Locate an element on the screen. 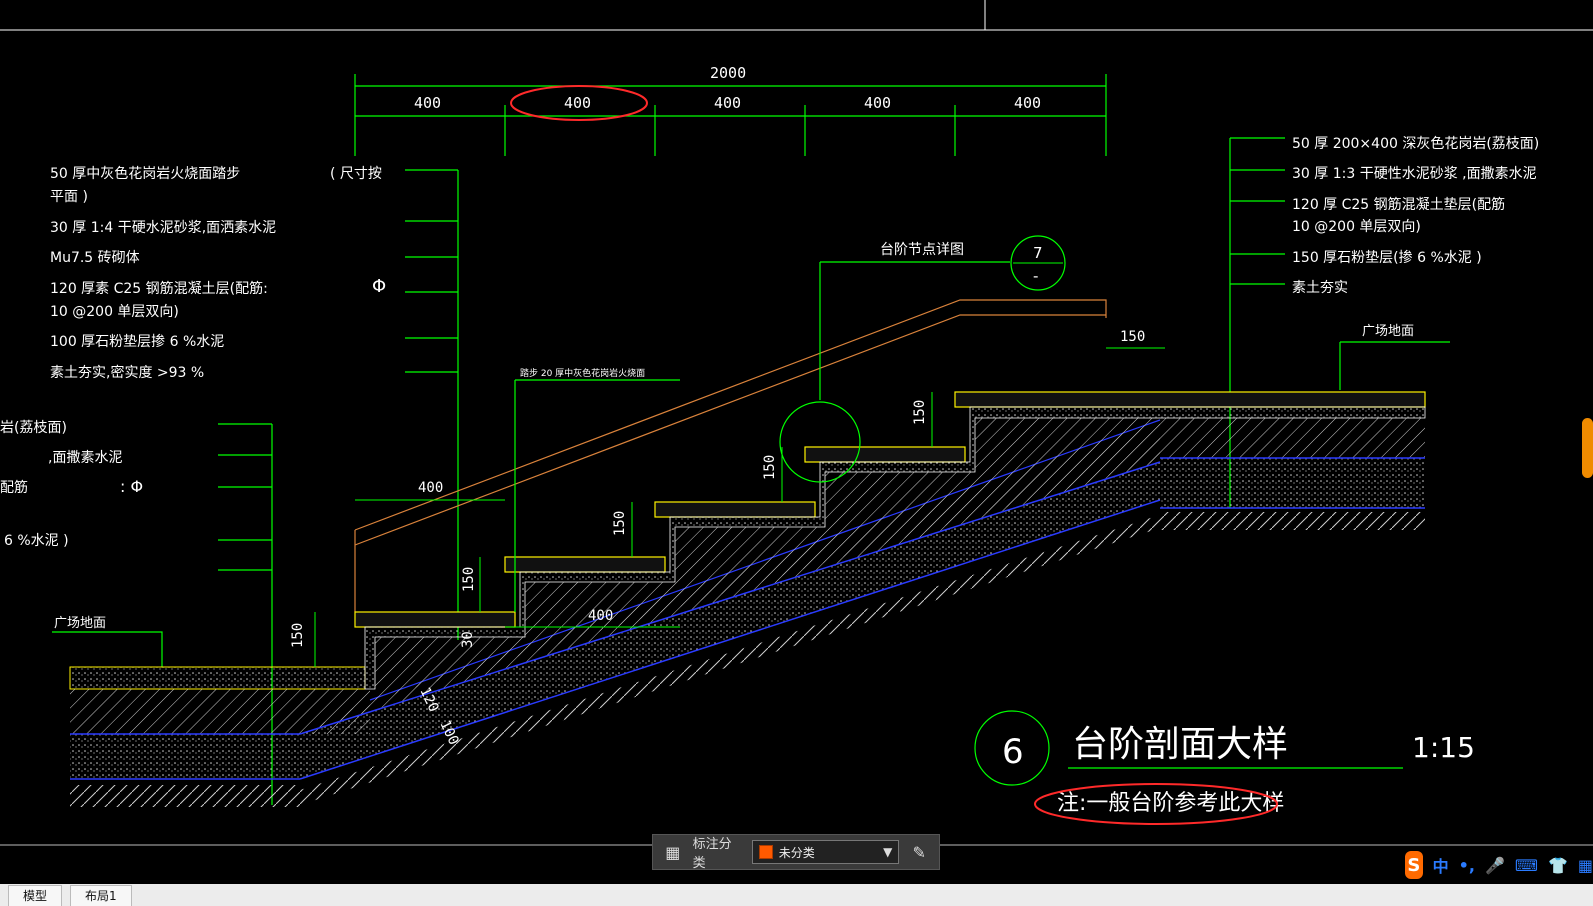  layout-tabs: 模型 布局1 is located at coordinates (796, 895).